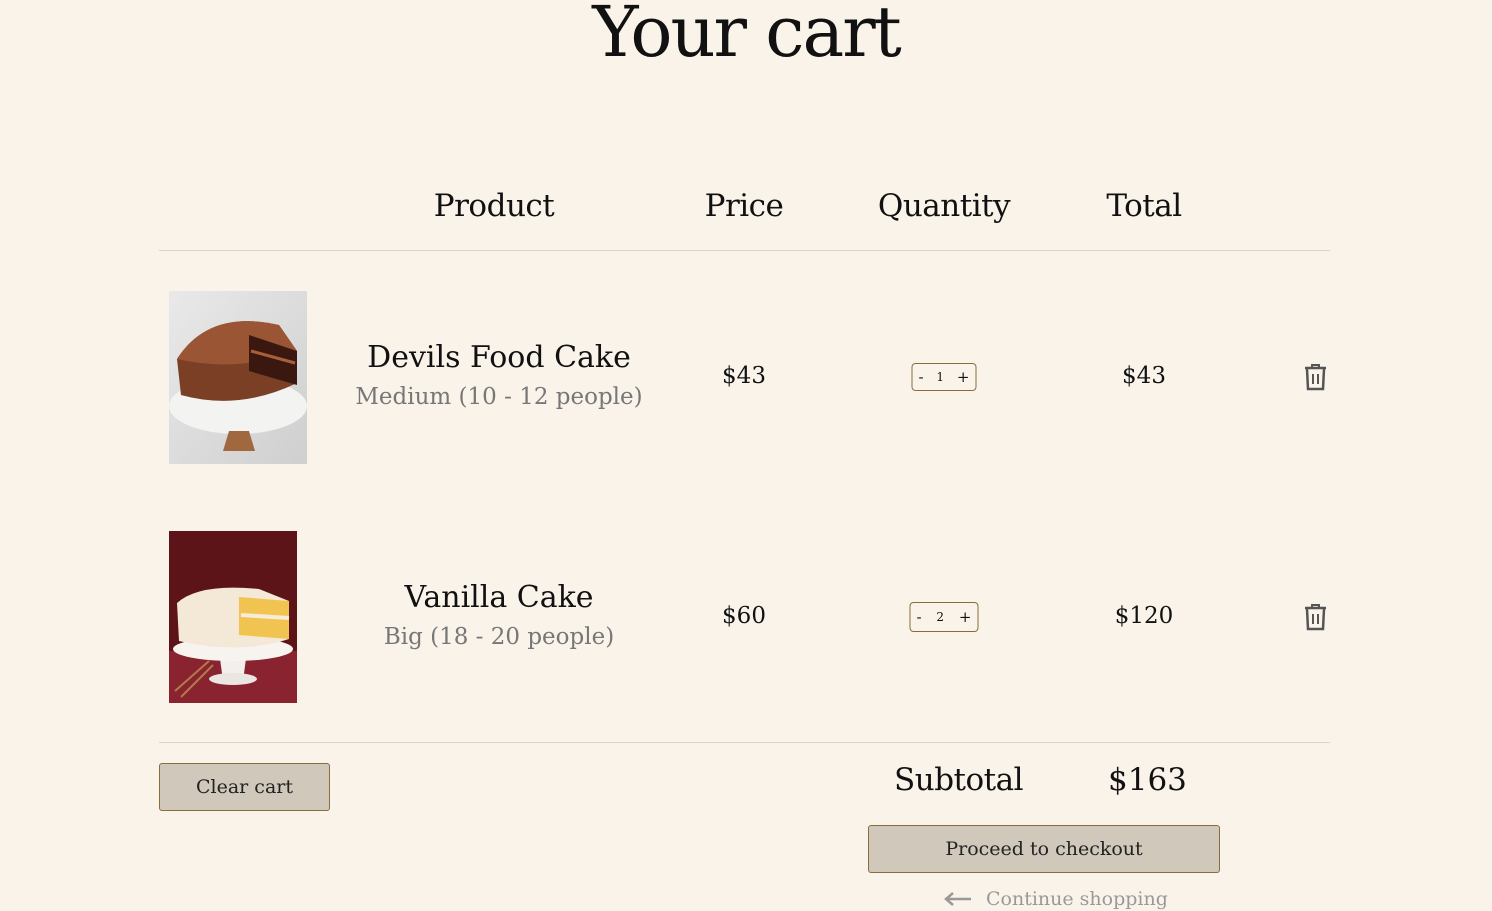 The width and height of the screenshot is (1492, 911). What do you see at coordinates (1077, 899) in the screenshot?
I see `continue-shopping-label: Continue shopping` at bounding box center [1077, 899].